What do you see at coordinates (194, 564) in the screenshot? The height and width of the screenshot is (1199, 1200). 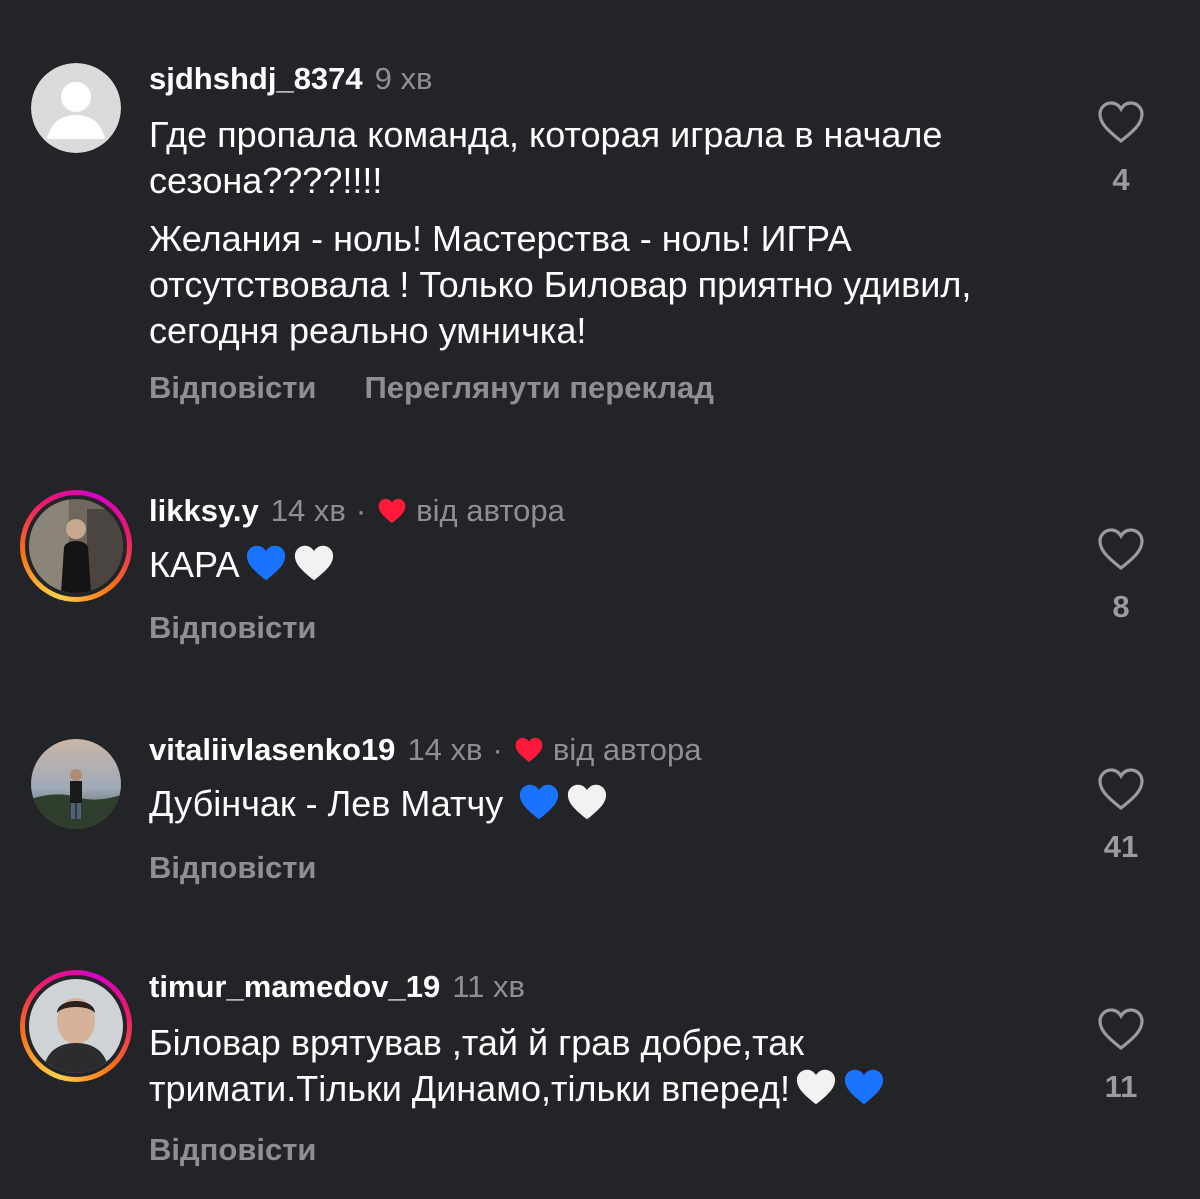 I see `comment-body: КАРА` at bounding box center [194, 564].